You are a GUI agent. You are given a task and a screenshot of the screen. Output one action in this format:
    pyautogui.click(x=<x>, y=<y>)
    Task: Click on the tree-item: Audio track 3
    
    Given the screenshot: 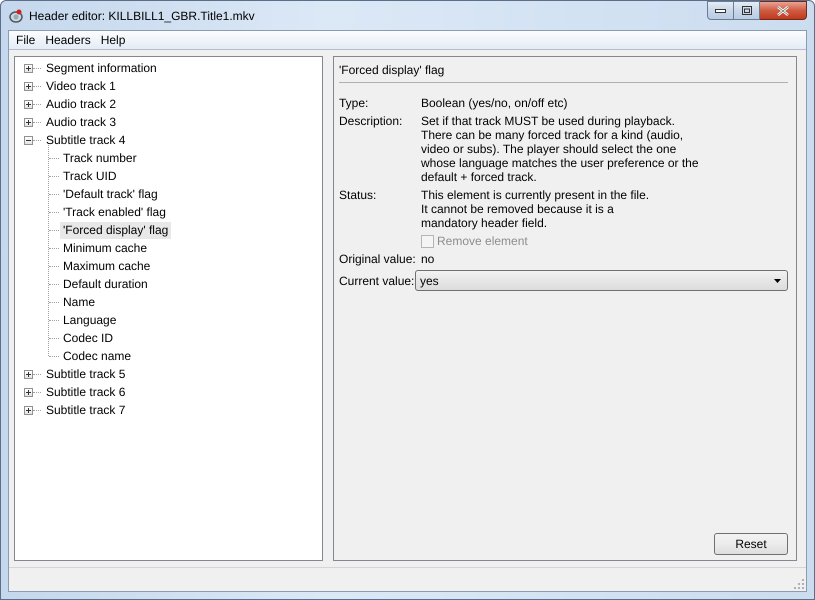 What is the action you would take?
    pyautogui.click(x=81, y=122)
    